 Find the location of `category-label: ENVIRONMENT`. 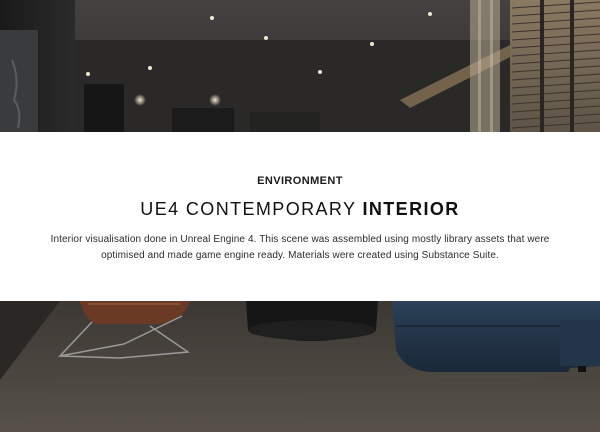

category-label: ENVIRONMENT is located at coordinates (300, 181).